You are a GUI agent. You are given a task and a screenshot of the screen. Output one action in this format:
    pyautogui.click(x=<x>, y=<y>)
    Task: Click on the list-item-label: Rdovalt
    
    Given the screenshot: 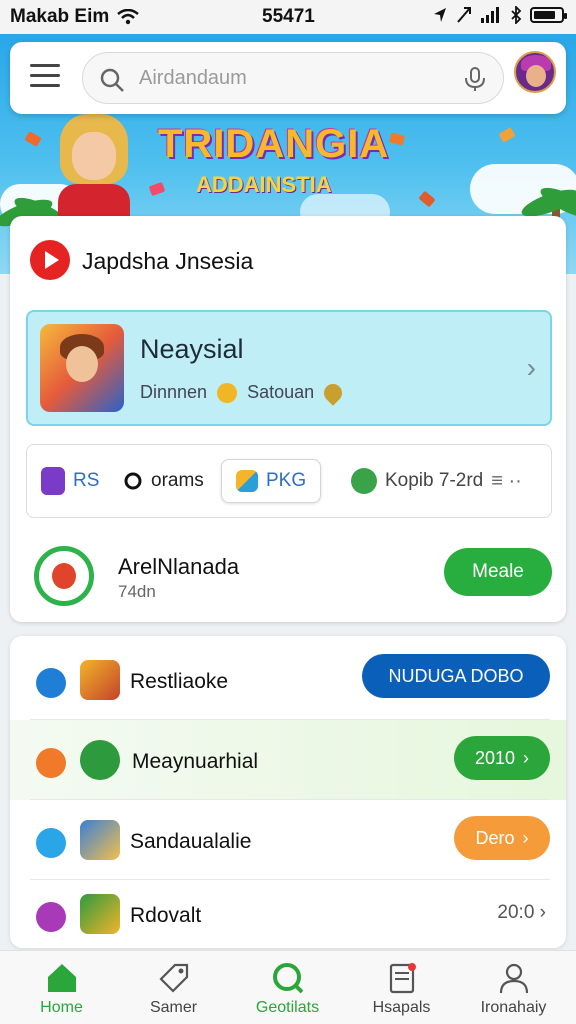 What is the action you would take?
    pyautogui.click(x=166, y=915)
    